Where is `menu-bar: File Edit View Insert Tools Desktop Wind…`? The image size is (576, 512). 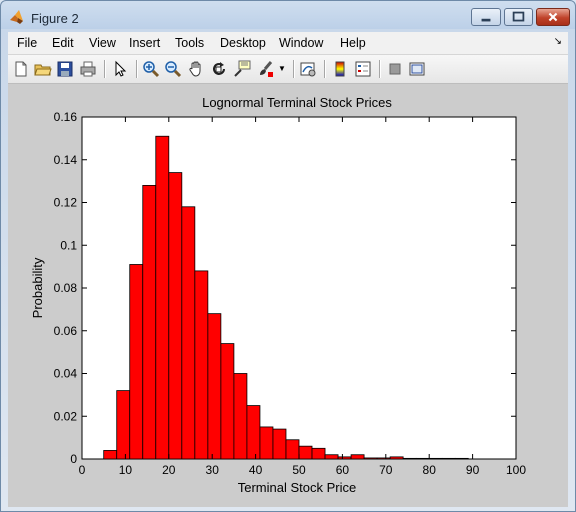 menu-bar: File Edit View Insert Tools Desktop Wind… is located at coordinates (288, 43).